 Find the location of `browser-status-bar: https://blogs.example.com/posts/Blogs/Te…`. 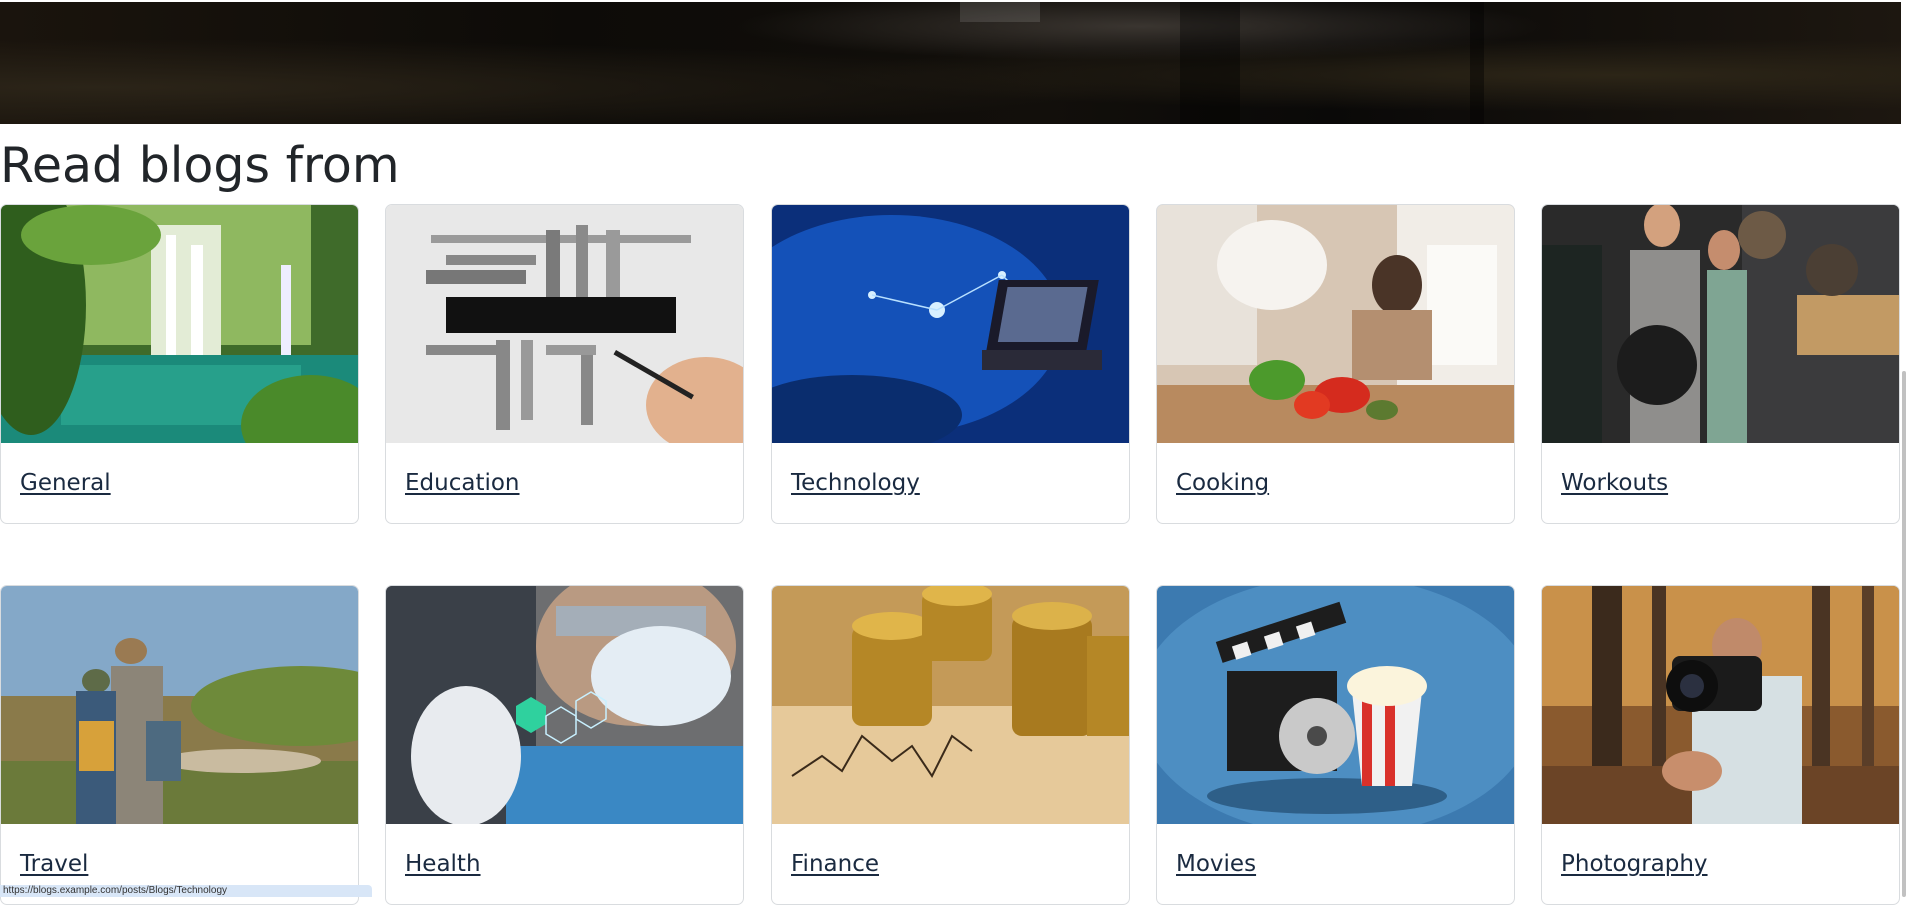

browser-status-bar: https://blogs.example.com/posts/Blogs/Te… is located at coordinates (186, 891).